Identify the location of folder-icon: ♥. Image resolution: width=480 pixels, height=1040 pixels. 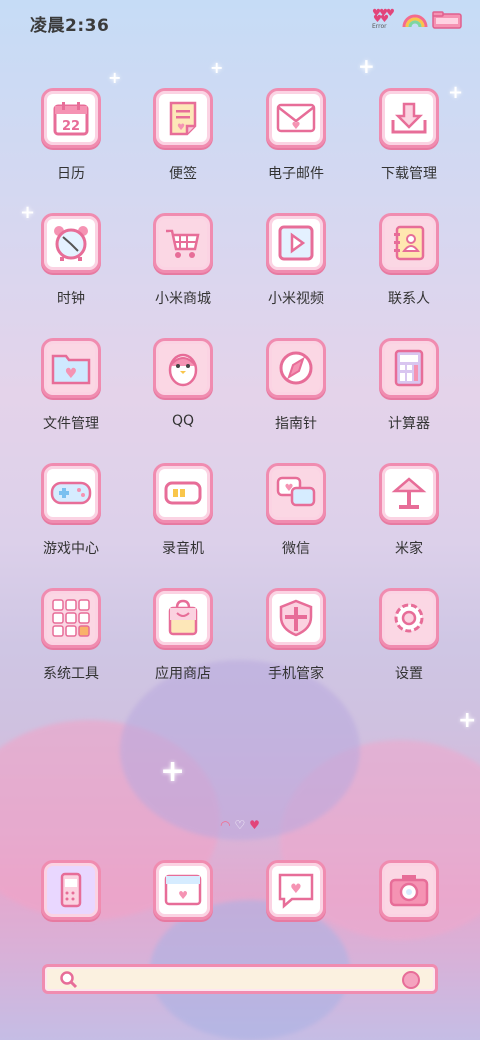
(71, 369).